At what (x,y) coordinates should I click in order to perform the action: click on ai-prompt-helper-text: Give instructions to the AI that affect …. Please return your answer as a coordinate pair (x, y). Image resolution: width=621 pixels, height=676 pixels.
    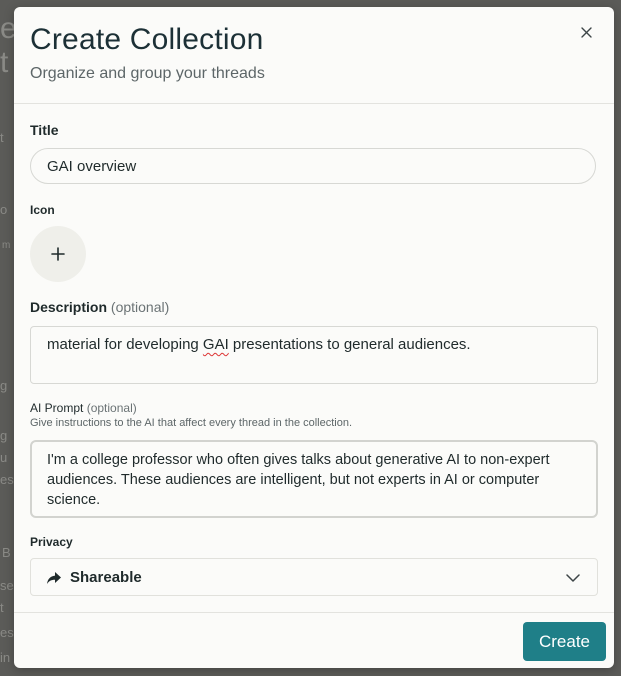
    Looking at the image, I should click on (191, 423).